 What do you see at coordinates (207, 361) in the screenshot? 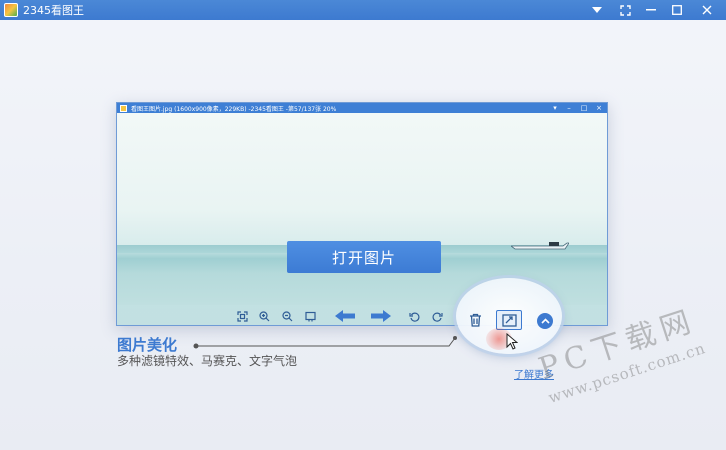
I see `feature-description: 多种滤镜特效、马赛克、文字气泡` at bounding box center [207, 361].